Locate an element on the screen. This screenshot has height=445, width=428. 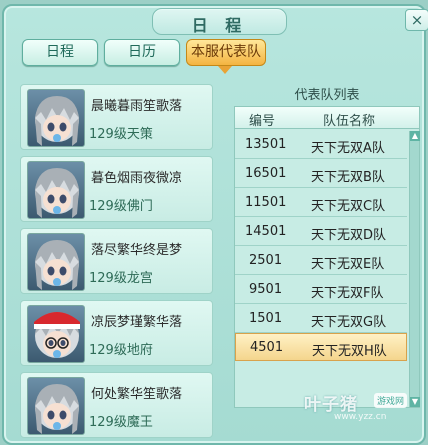
watermark-badge: 游戏网 is located at coordinates (391, 400).